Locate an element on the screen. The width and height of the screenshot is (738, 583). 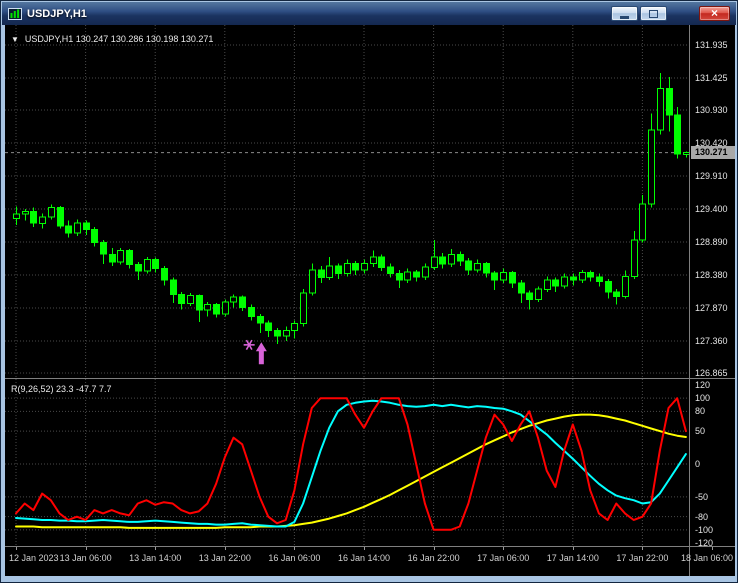
indicator-tick-label: -100 is located at coordinates (704, 529).